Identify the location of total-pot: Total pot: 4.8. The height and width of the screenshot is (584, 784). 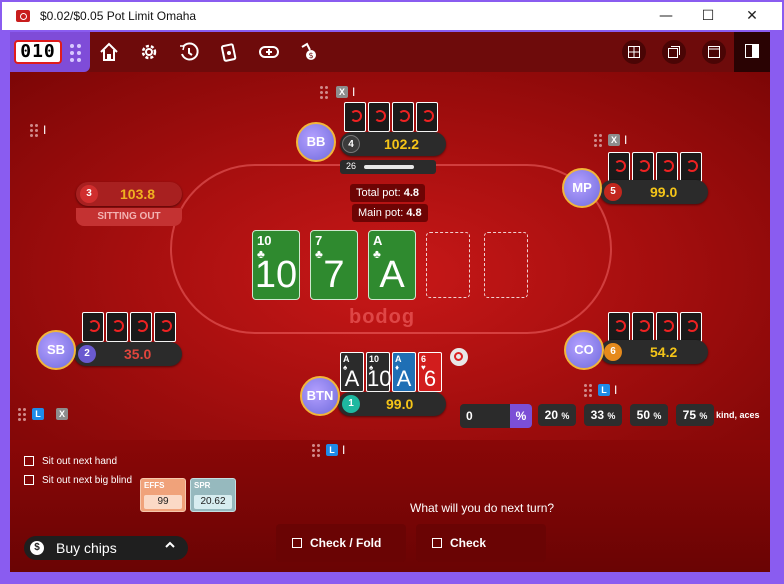
(387, 193).